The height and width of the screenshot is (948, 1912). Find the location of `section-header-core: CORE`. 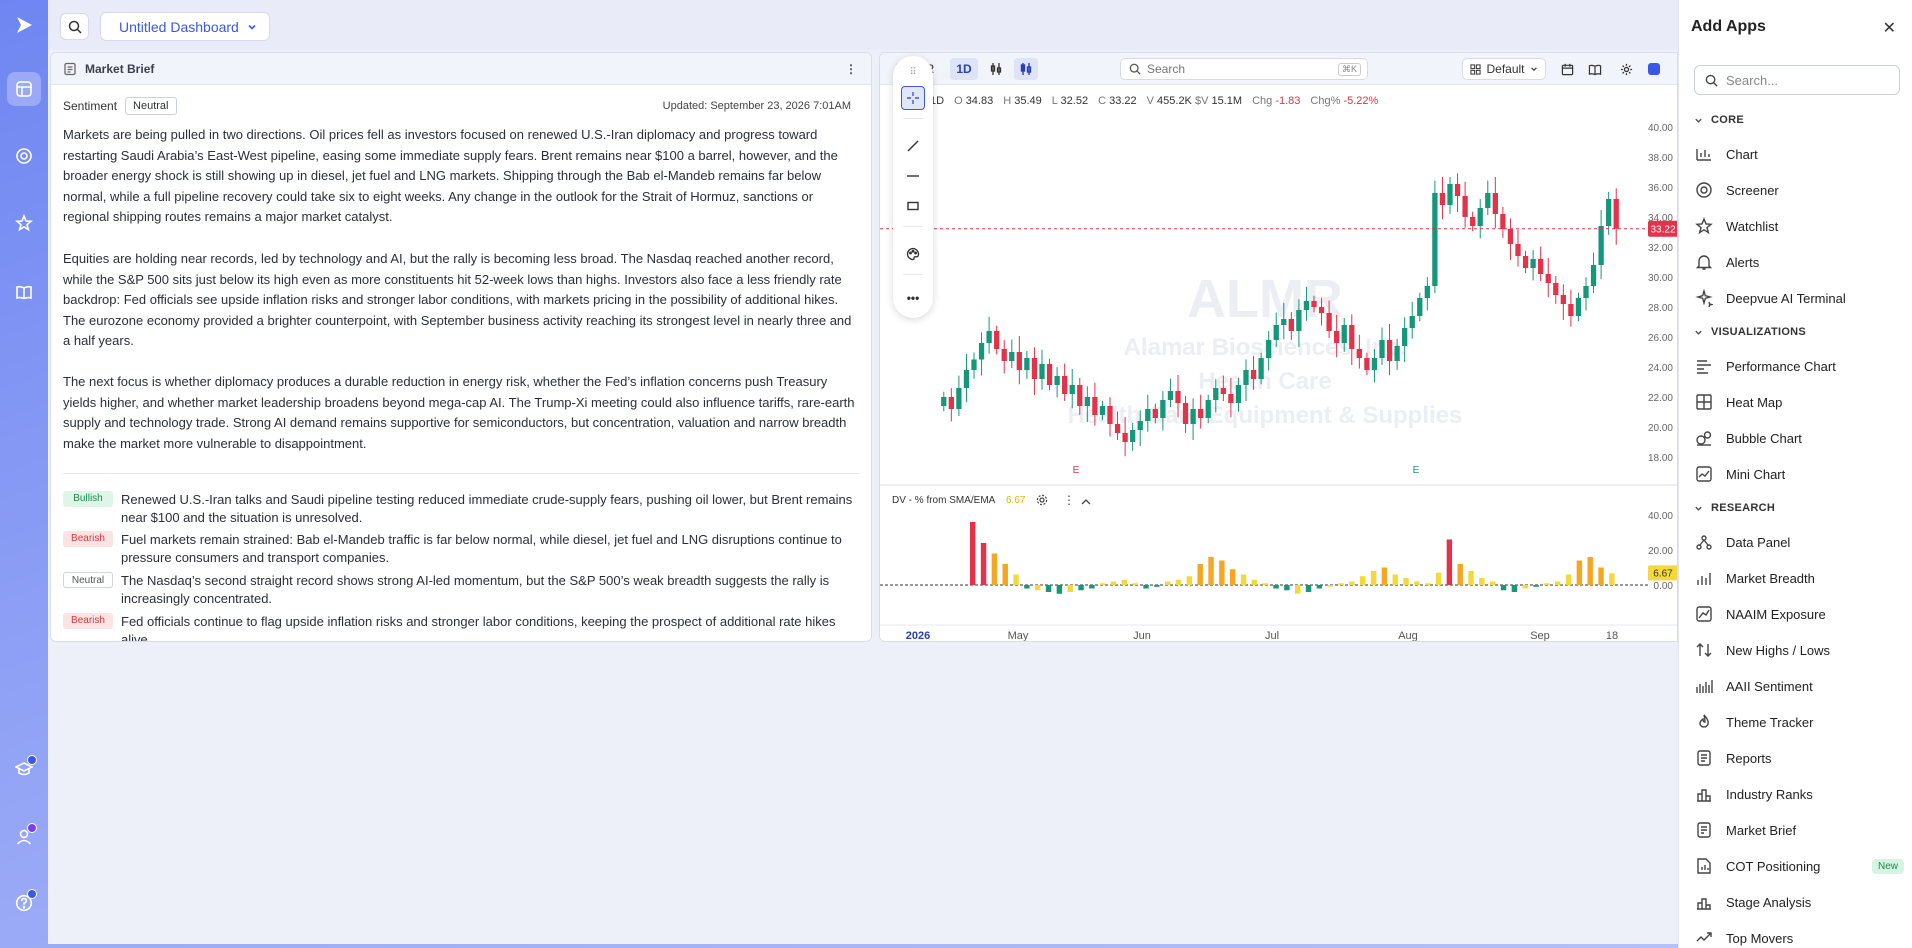

section-header-core: CORE is located at coordinates (1719, 120).